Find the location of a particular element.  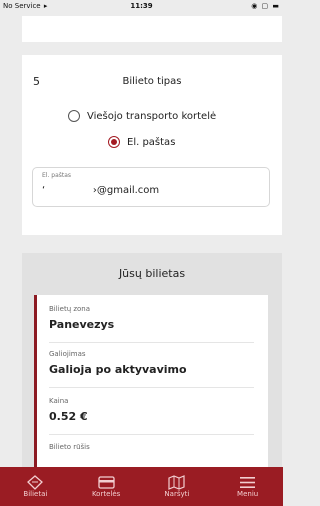

nav-label: Bilietai is located at coordinates (35, 494).